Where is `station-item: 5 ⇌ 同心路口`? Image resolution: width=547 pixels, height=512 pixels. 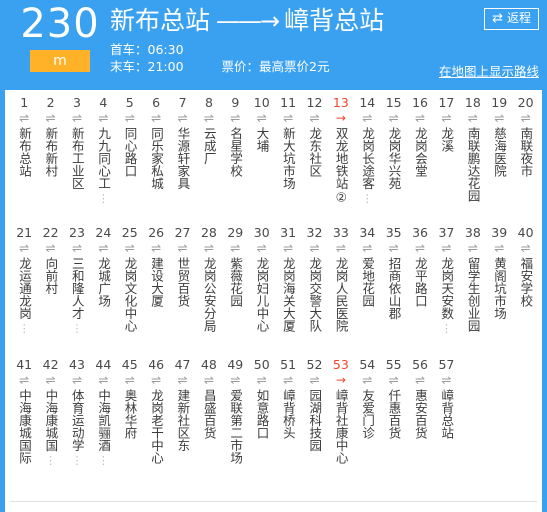
station-item: 5 ⇌ 同心路口 is located at coordinates (130, 138).